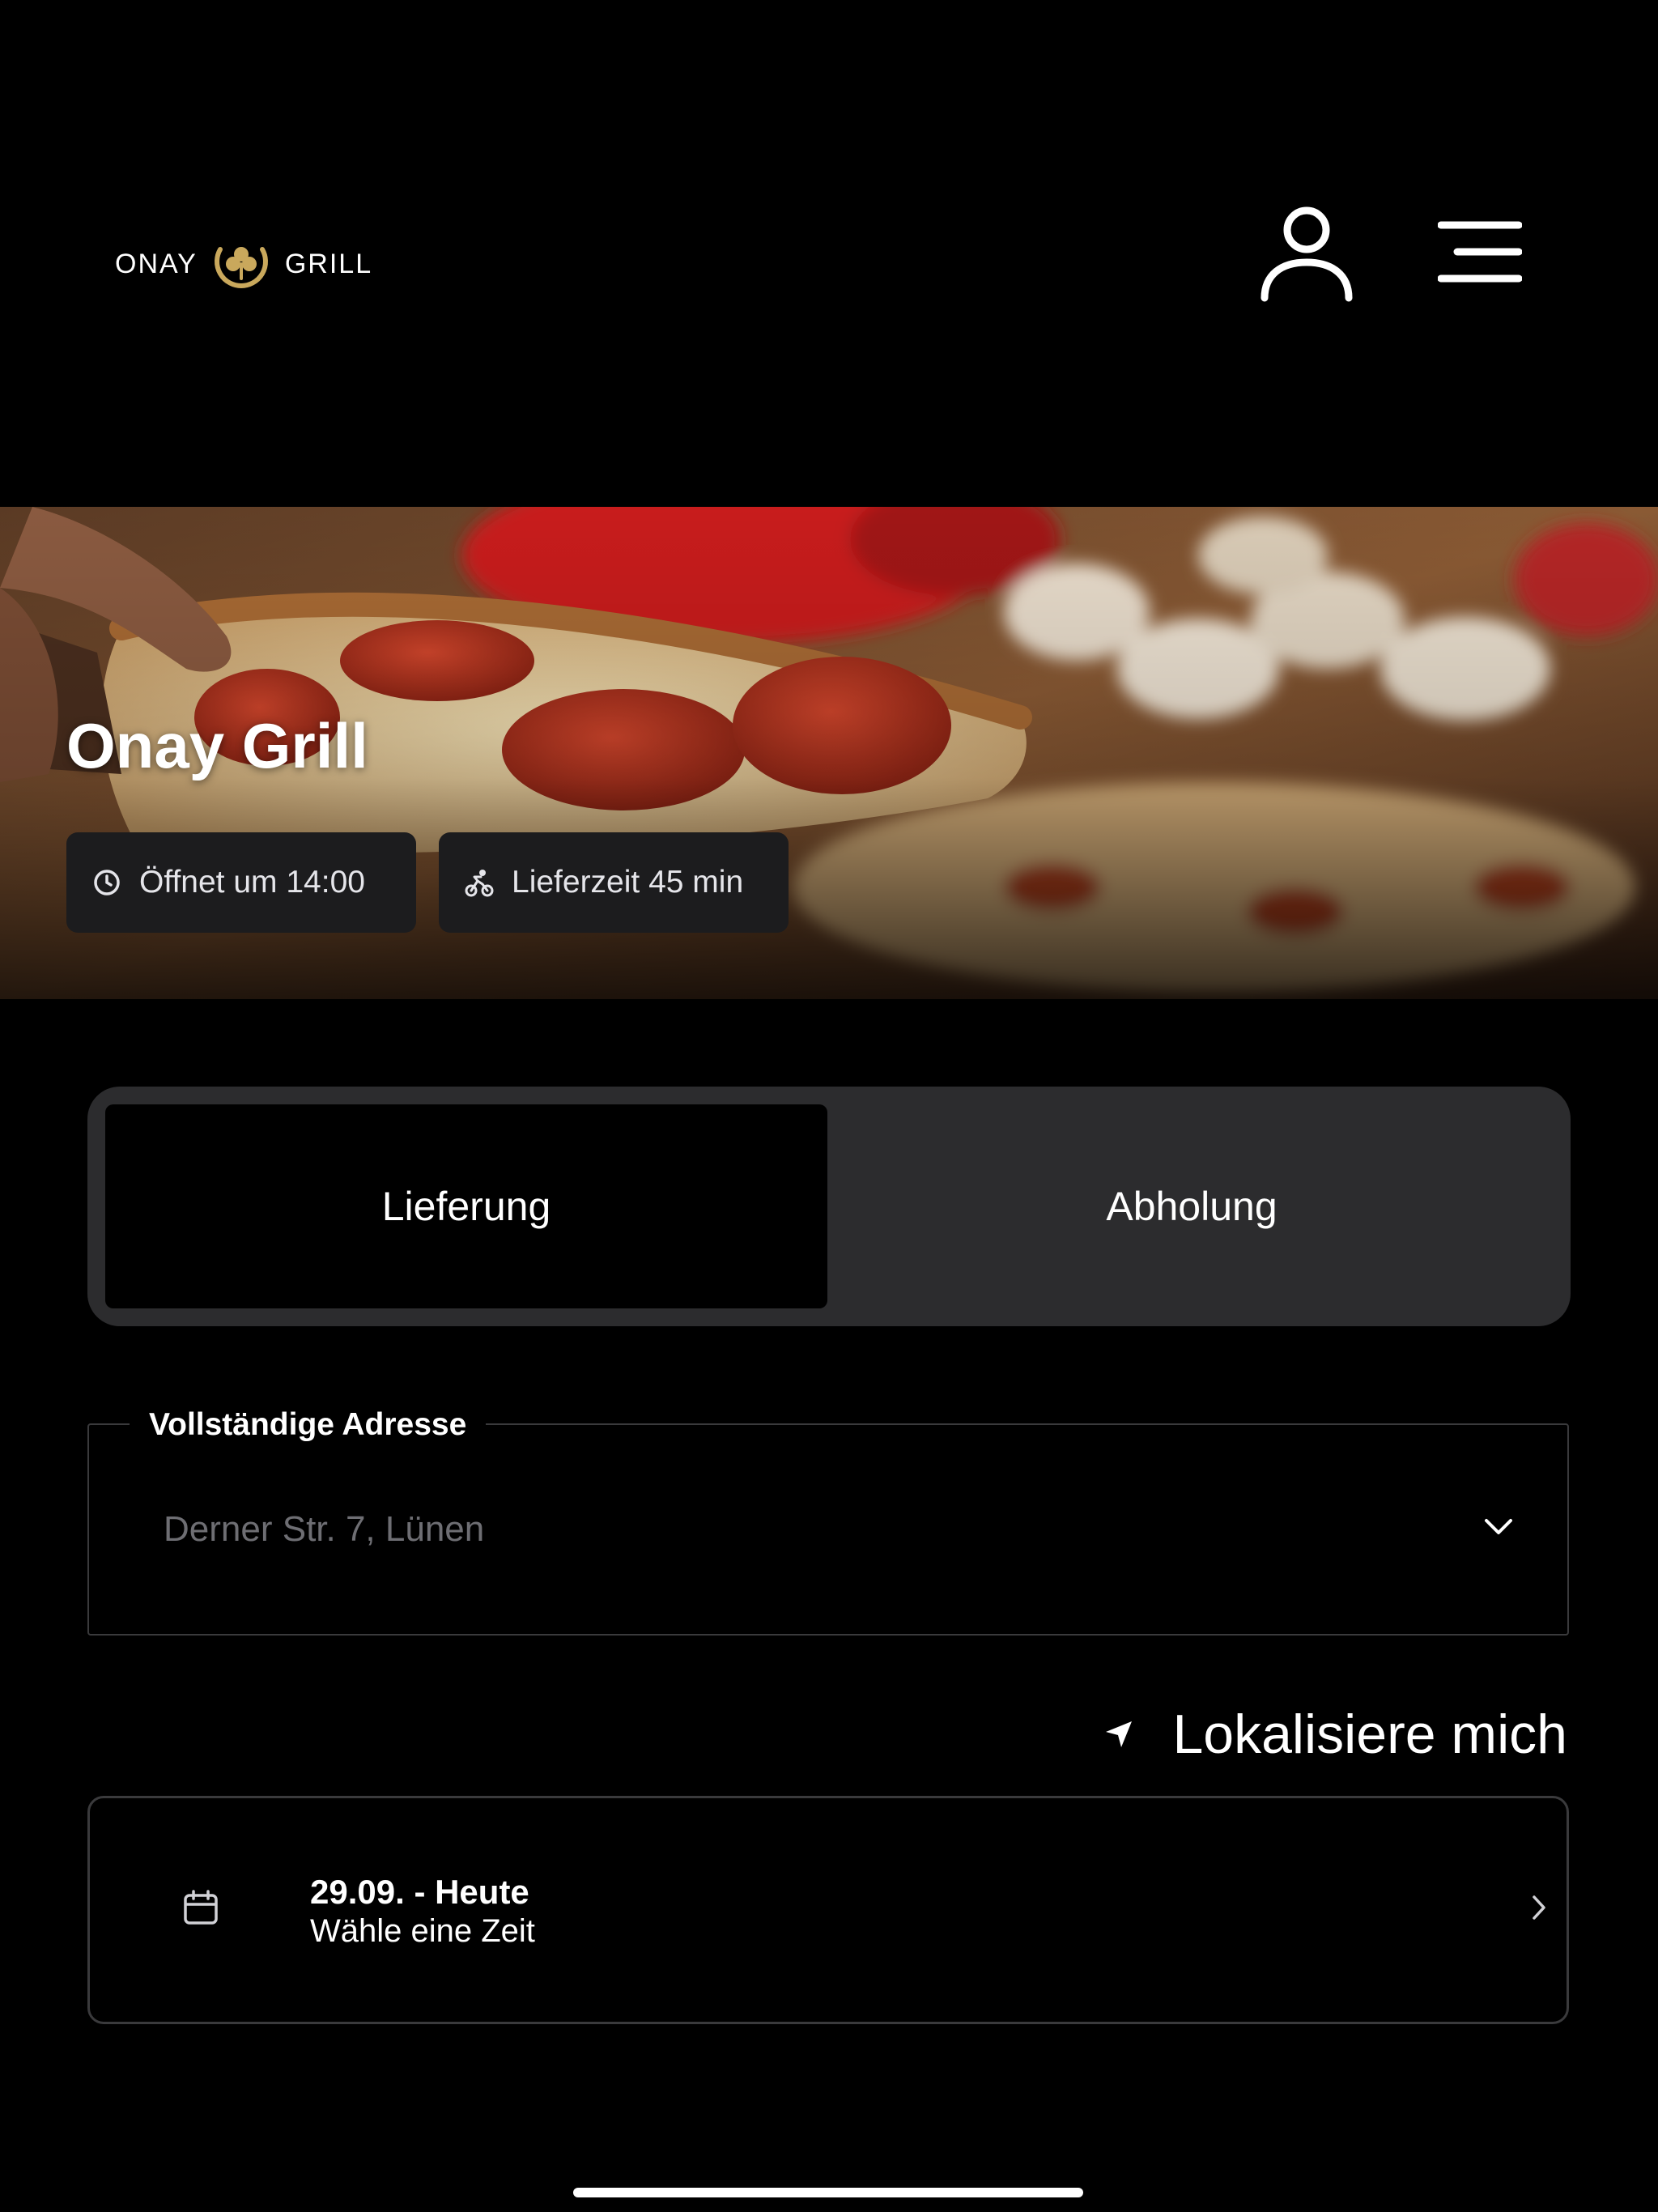 This screenshot has height=2212, width=1658. What do you see at coordinates (217, 745) in the screenshot?
I see `restaurant-name: Onay Grill` at bounding box center [217, 745].